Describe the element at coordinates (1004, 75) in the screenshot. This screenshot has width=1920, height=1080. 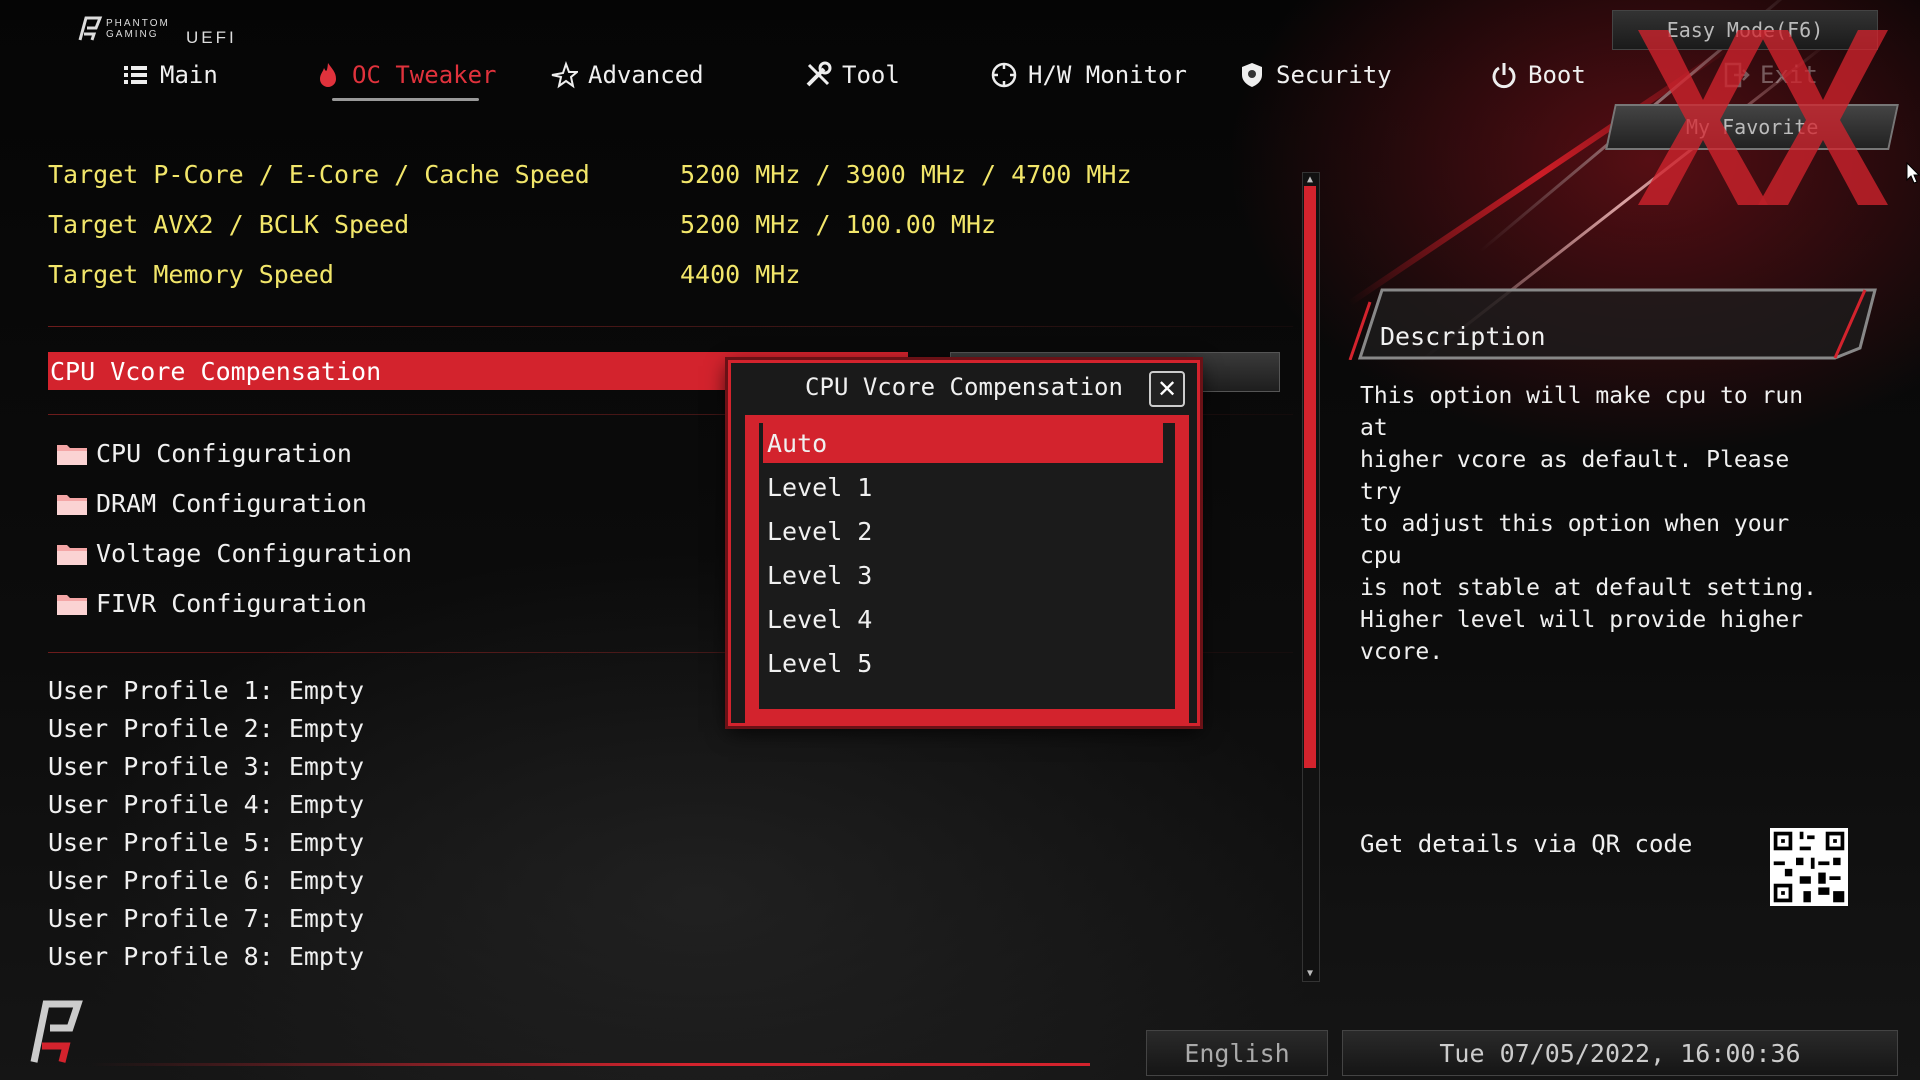
I see `gauge-icon` at that location.